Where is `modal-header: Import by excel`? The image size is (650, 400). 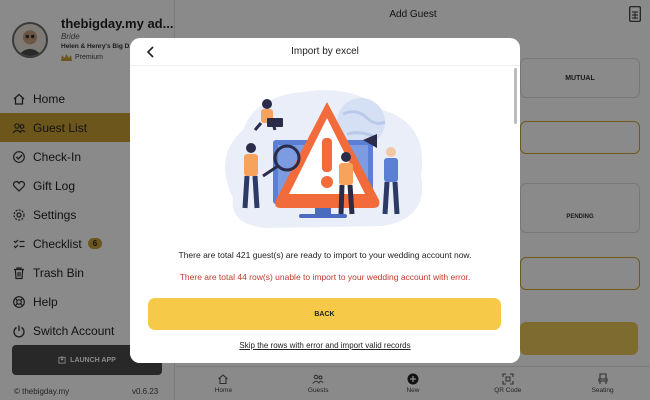 modal-header: Import by excel is located at coordinates (325, 52).